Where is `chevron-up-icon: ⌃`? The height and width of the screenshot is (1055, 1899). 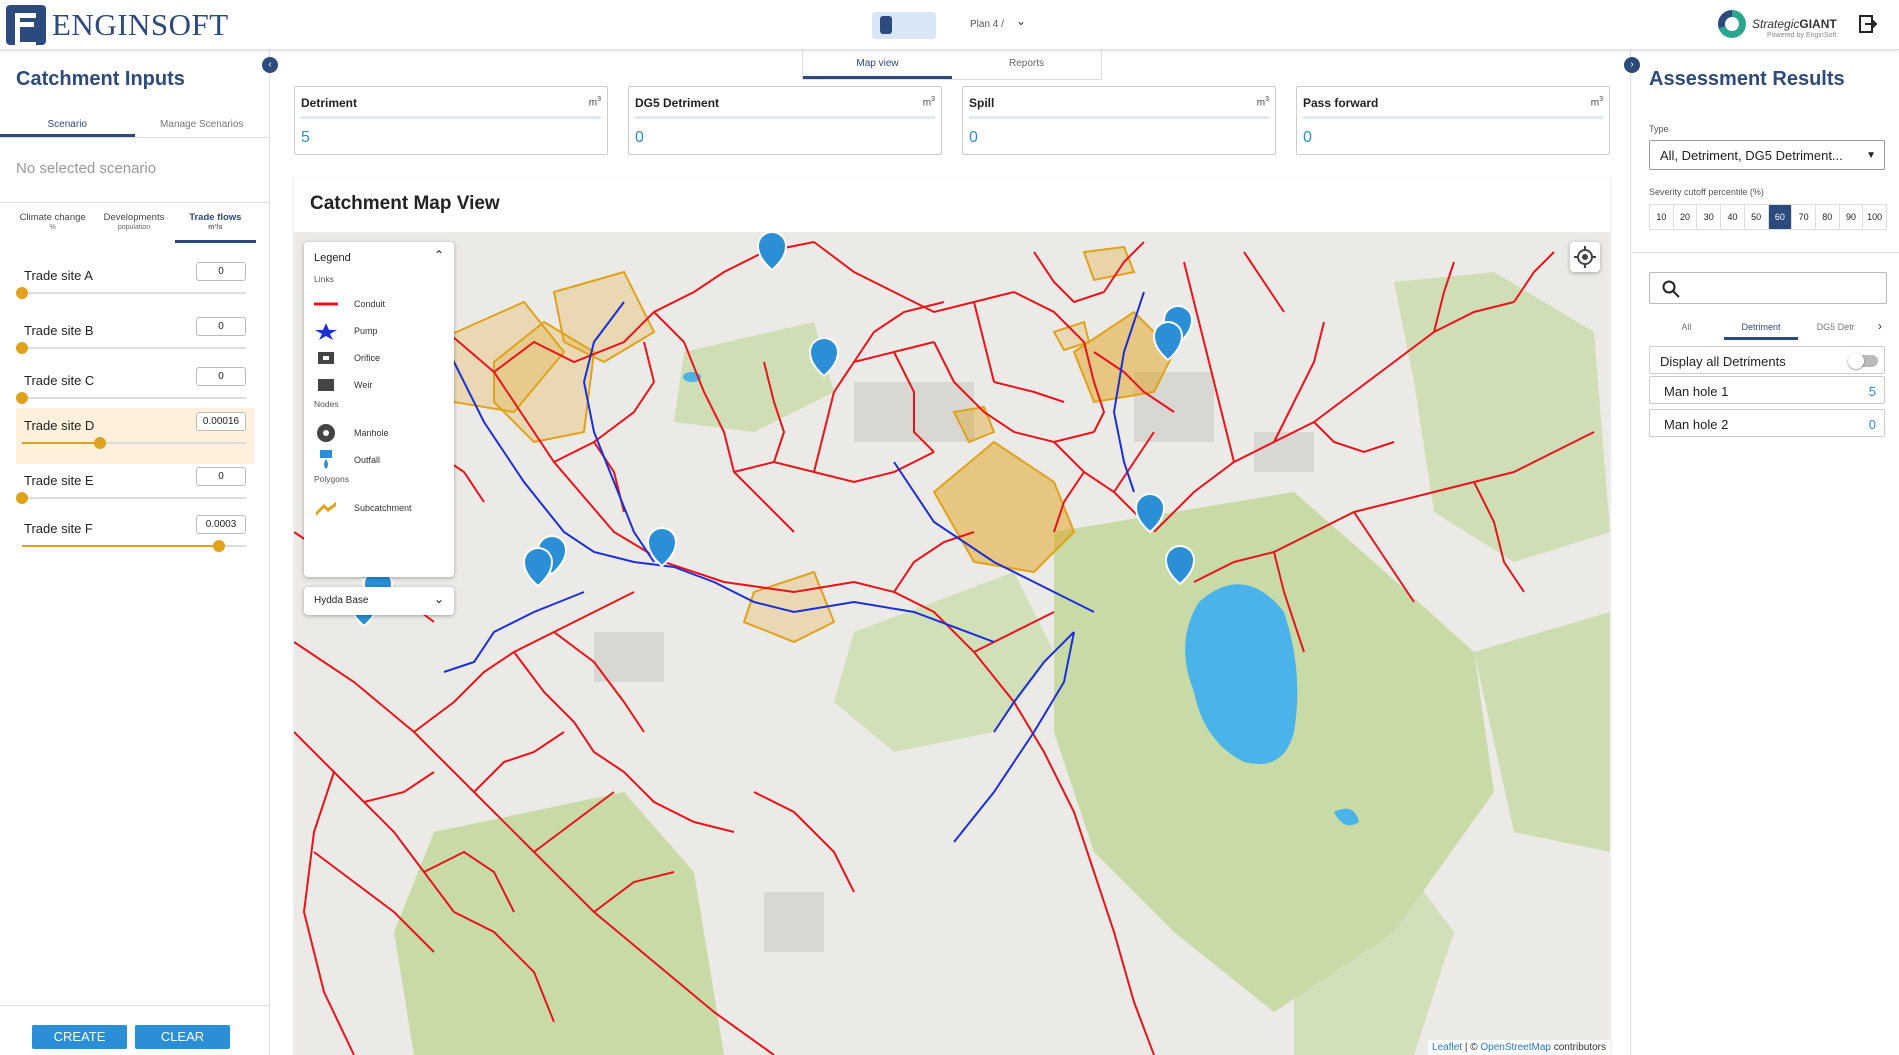 chevron-up-icon: ⌃ is located at coordinates (439, 255).